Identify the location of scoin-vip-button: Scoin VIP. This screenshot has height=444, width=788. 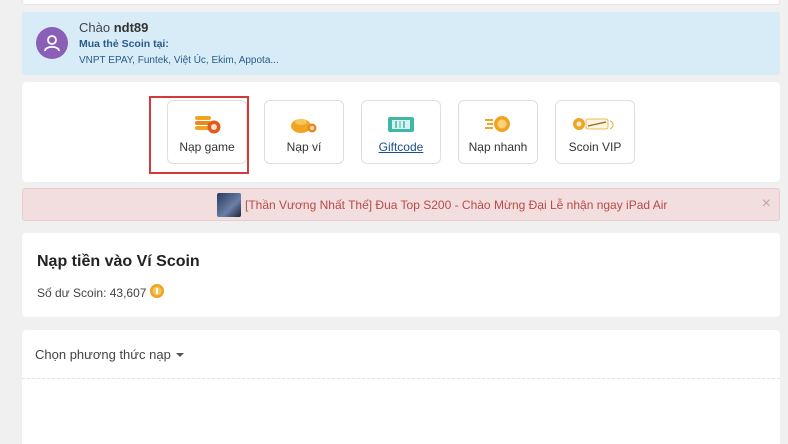
(595, 132).